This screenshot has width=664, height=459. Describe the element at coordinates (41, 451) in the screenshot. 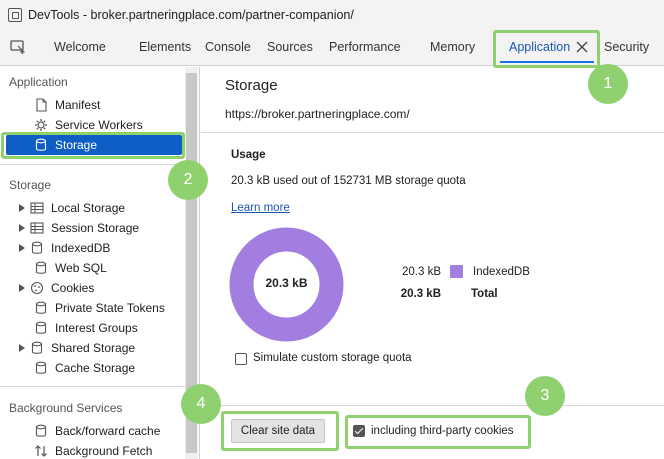

I see `updown-arrows-icon` at that location.